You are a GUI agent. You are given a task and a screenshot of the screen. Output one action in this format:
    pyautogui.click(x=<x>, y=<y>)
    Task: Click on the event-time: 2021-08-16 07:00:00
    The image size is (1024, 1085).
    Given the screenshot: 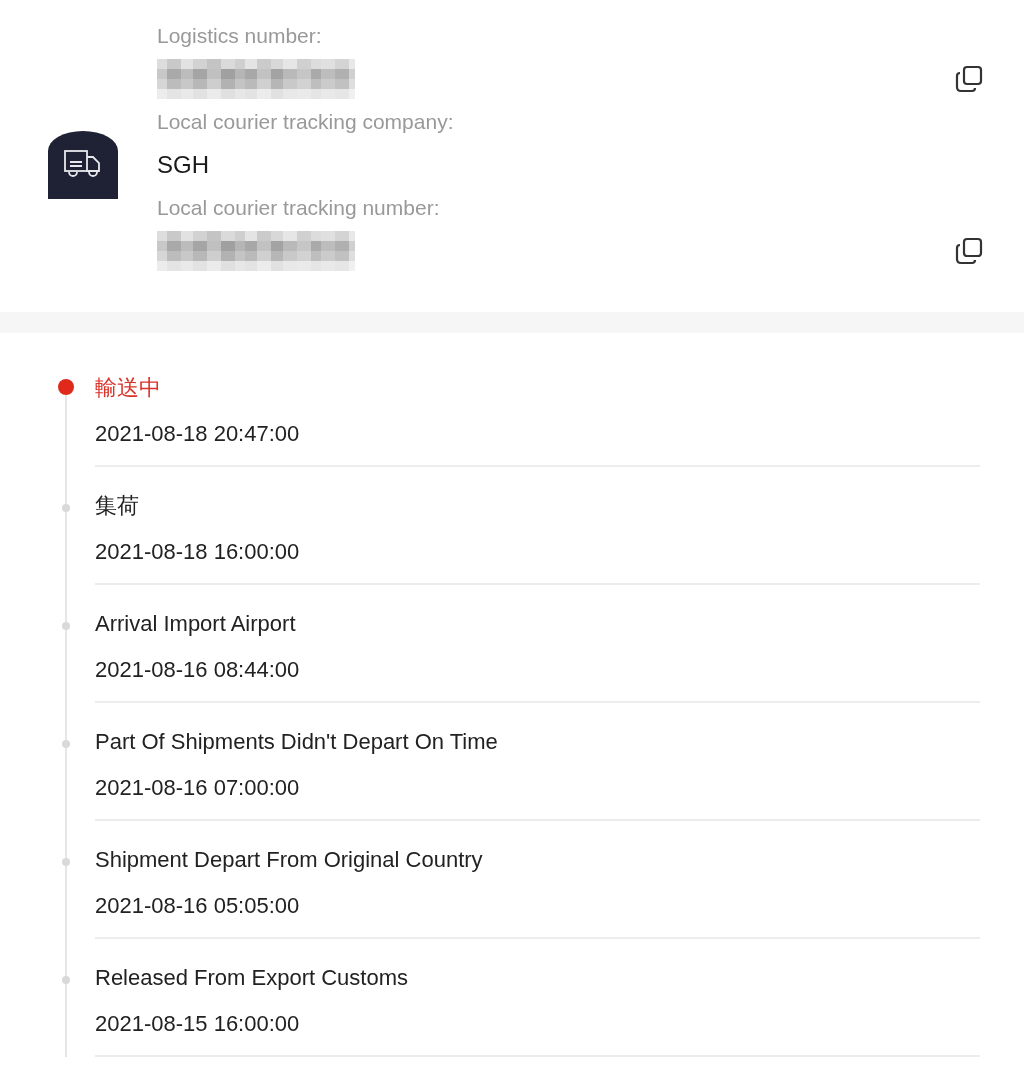 What is the action you would take?
    pyautogui.click(x=198, y=788)
    